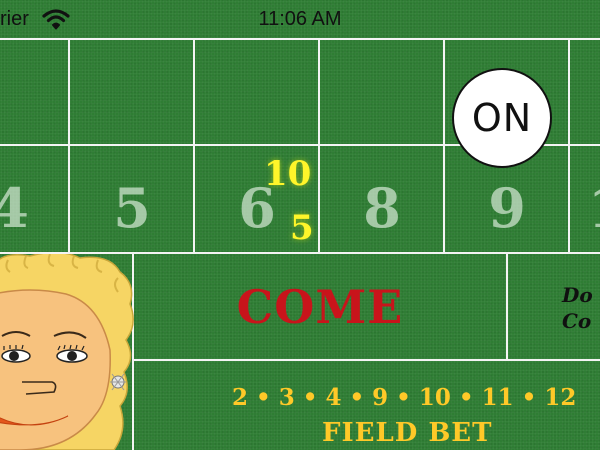 The image size is (600, 450). Describe the element at coordinates (287, 174) in the screenshot. I see `odds-bet-value: 10` at that location.